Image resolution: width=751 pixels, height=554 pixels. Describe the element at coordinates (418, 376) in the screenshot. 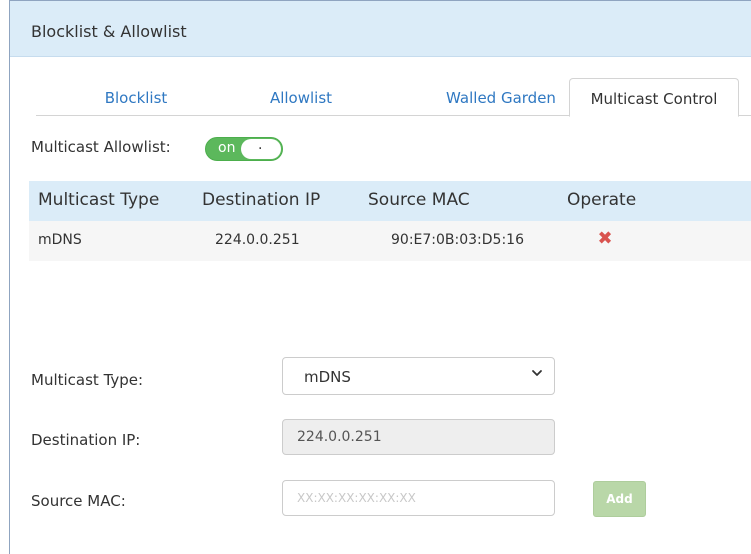

I see `multicast-type-select: mDNS` at that location.